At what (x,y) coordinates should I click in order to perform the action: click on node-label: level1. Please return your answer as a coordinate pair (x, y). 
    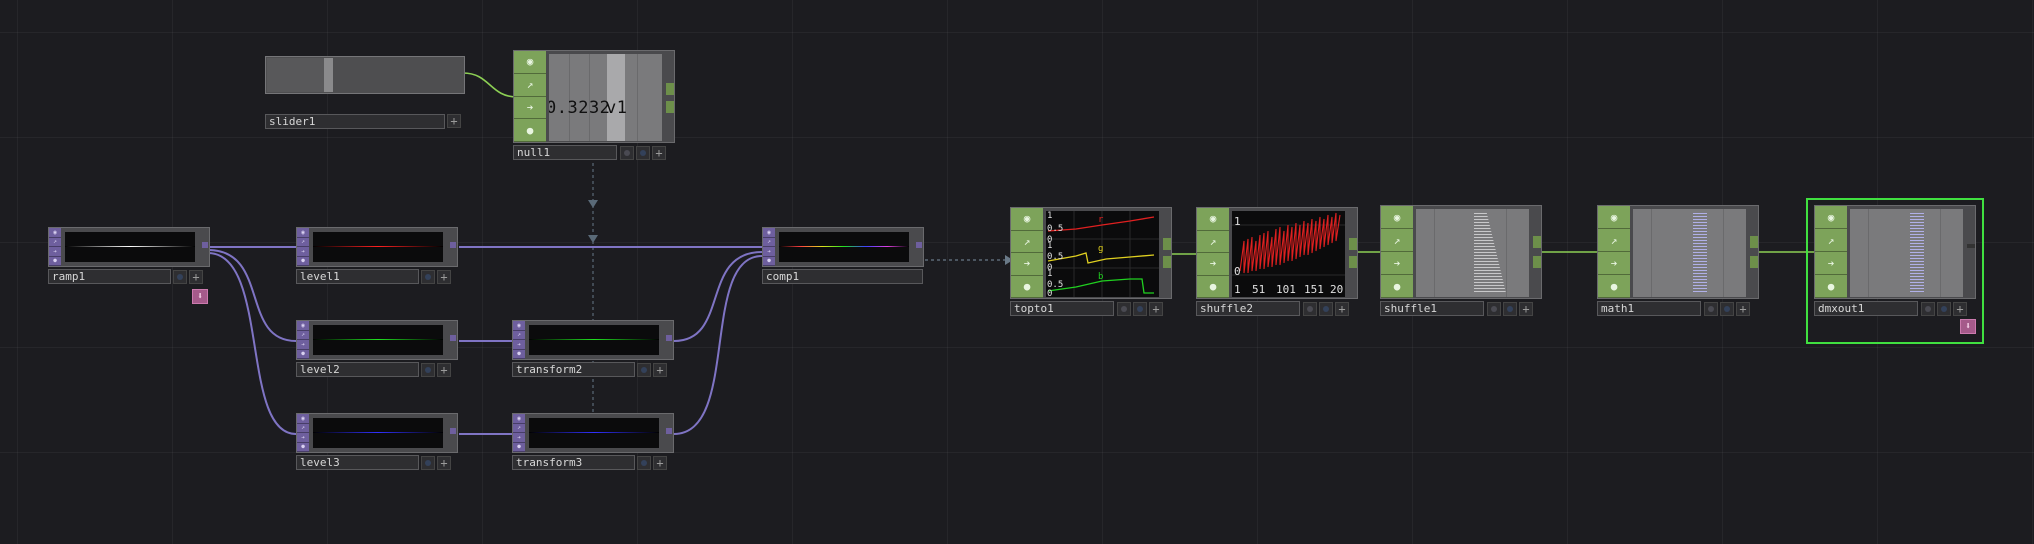
    Looking at the image, I should click on (357, 276).